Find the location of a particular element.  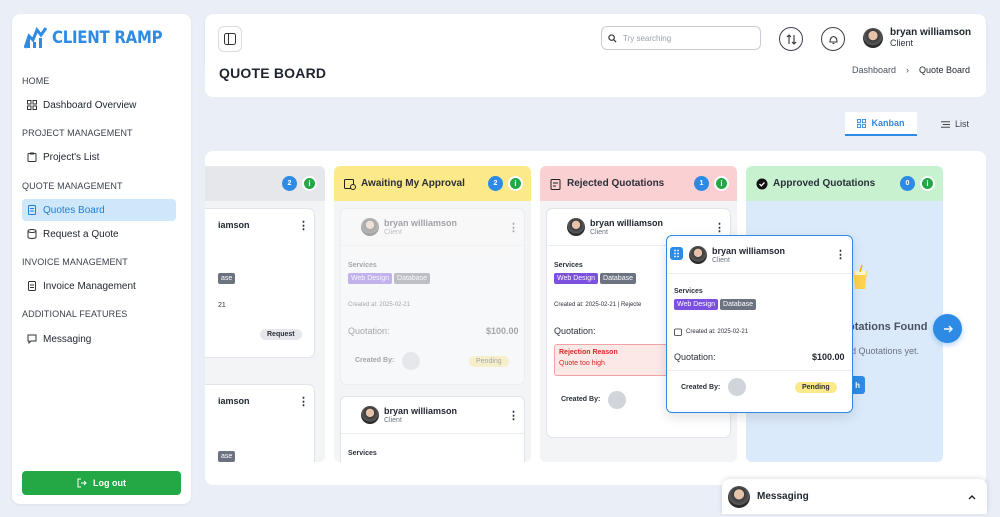

sidebar-toggle-button is located at coordinates (230, 39).